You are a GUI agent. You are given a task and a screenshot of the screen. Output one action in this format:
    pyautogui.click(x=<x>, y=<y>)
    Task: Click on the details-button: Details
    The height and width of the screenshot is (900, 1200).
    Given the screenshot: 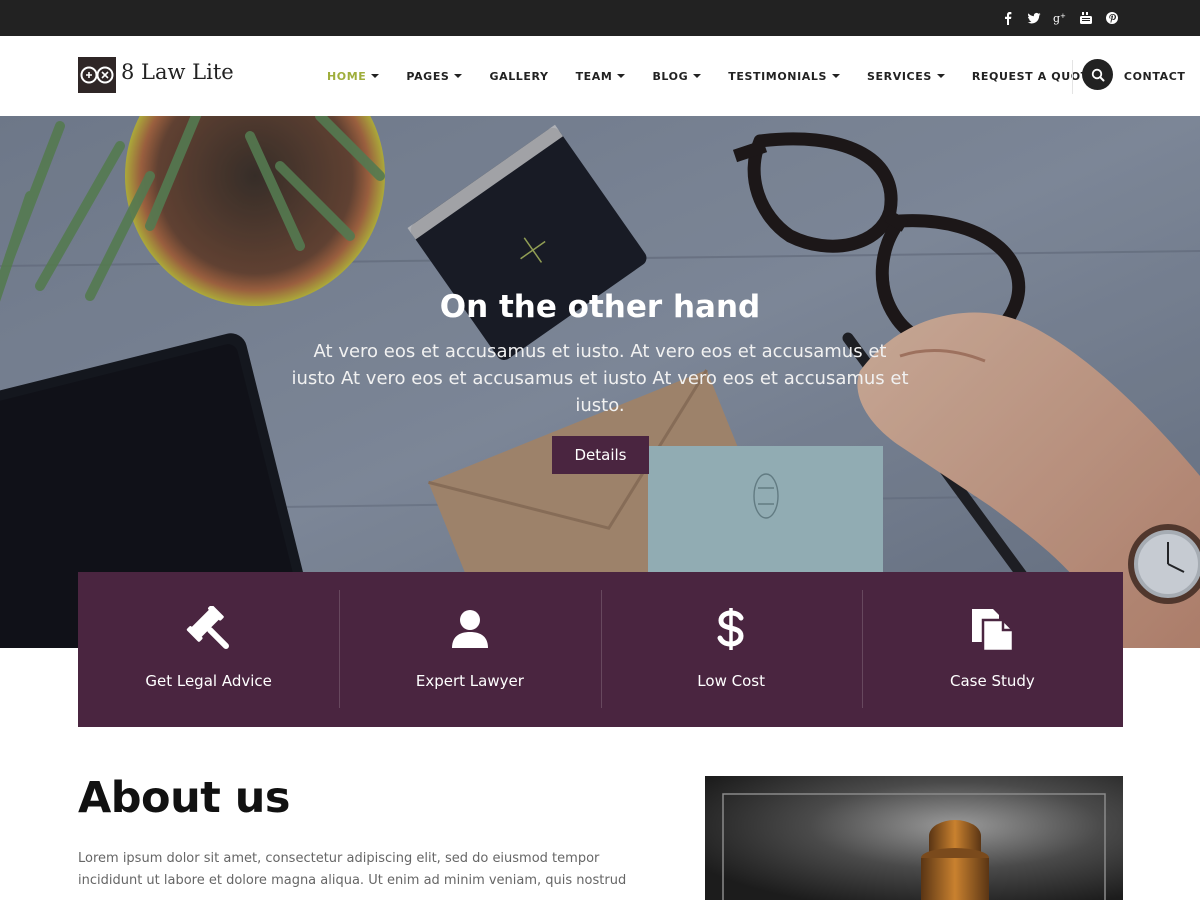 What is the action you would take?
    pyautogui.click(x=600, y=455)
    